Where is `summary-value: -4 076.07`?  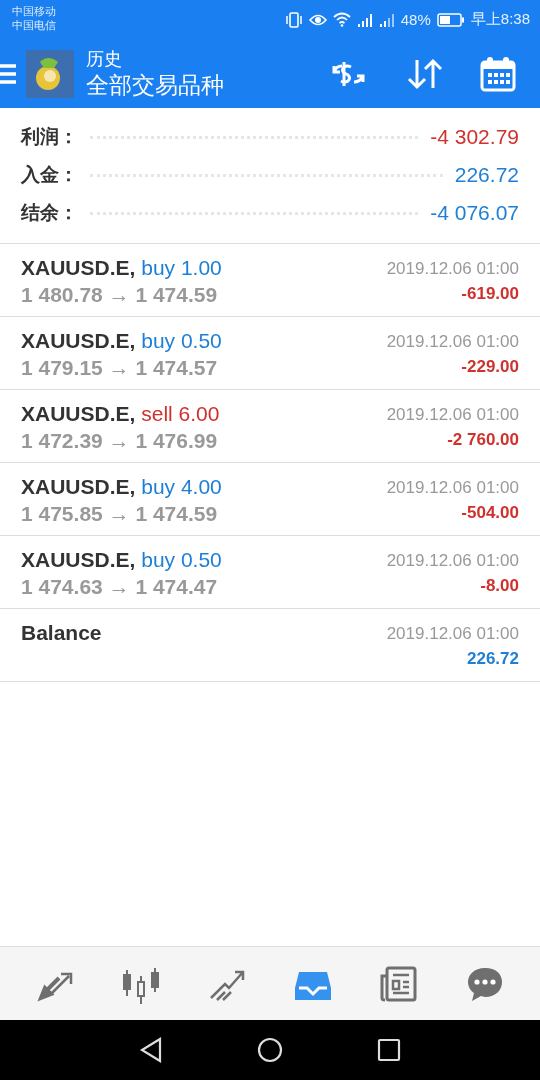
summary-value: -4 076.07 is located at coordinates (474, 213).